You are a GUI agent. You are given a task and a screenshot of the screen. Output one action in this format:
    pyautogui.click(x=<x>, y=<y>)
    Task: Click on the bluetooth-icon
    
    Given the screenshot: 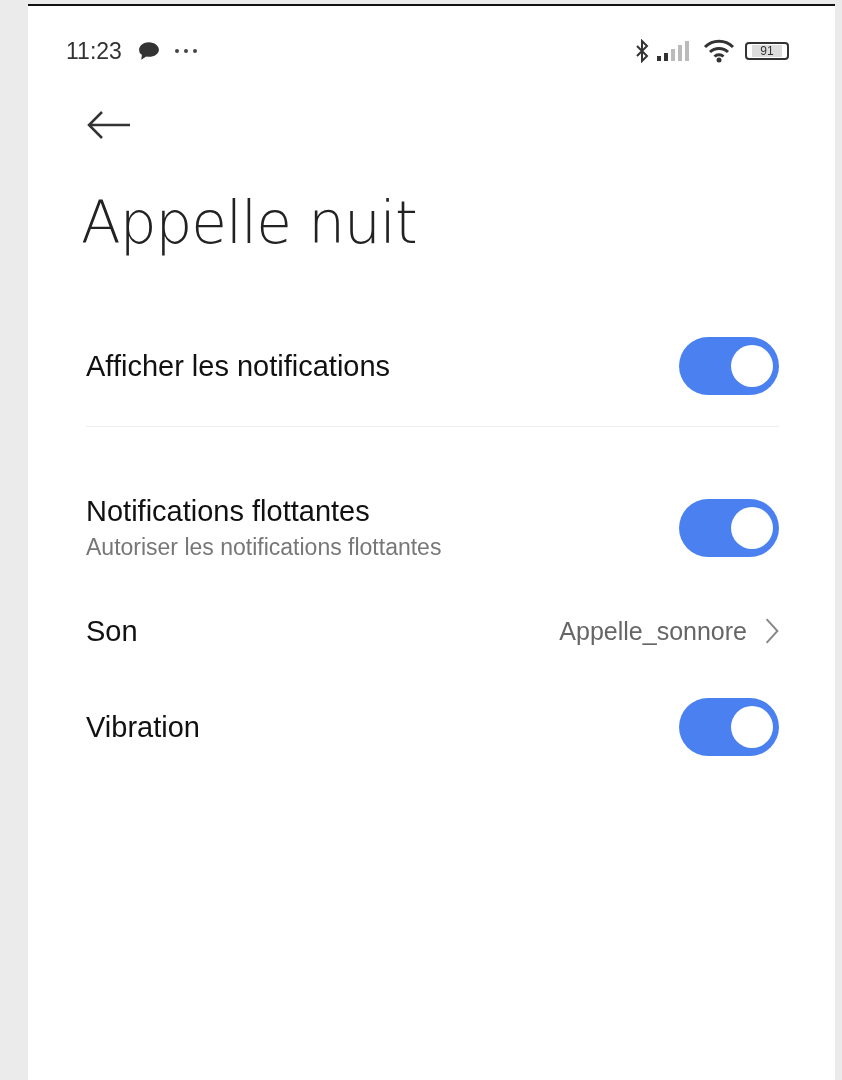 What is the action you would take?
    pyautogui.click(x=642, y=51)
    